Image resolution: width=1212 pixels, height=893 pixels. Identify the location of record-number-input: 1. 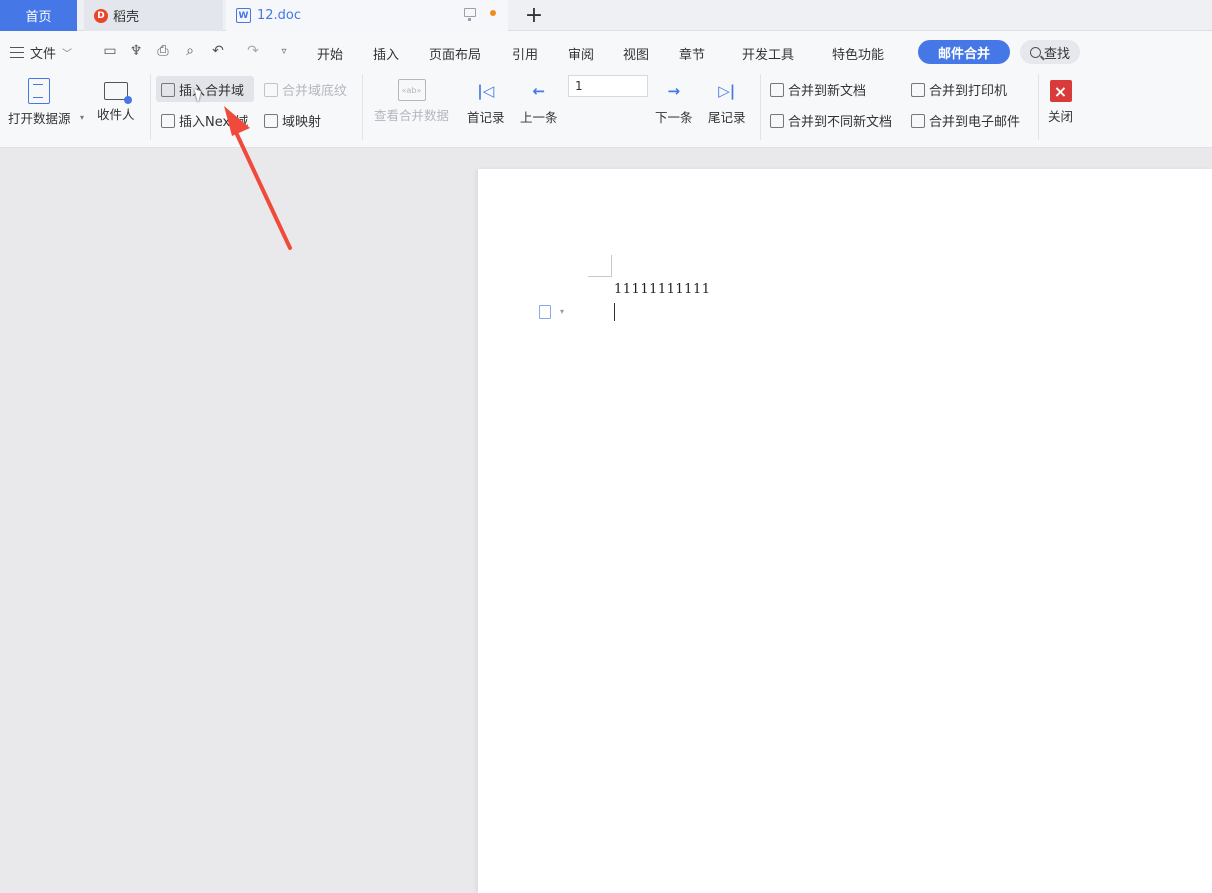
(608, 86).